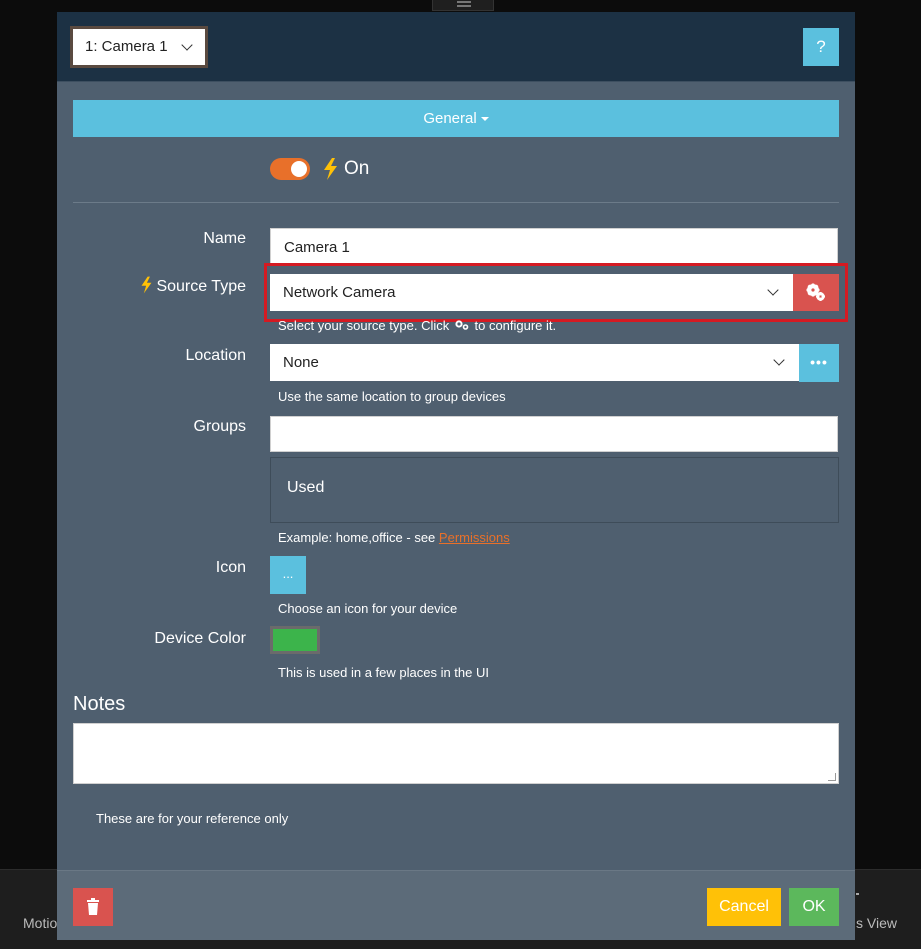 This screenshot has width=921, height=949. What do you see at coordinates (484, 119) in the screenshot?
I see `caret-down-icon` at bounding box center [484, 119].